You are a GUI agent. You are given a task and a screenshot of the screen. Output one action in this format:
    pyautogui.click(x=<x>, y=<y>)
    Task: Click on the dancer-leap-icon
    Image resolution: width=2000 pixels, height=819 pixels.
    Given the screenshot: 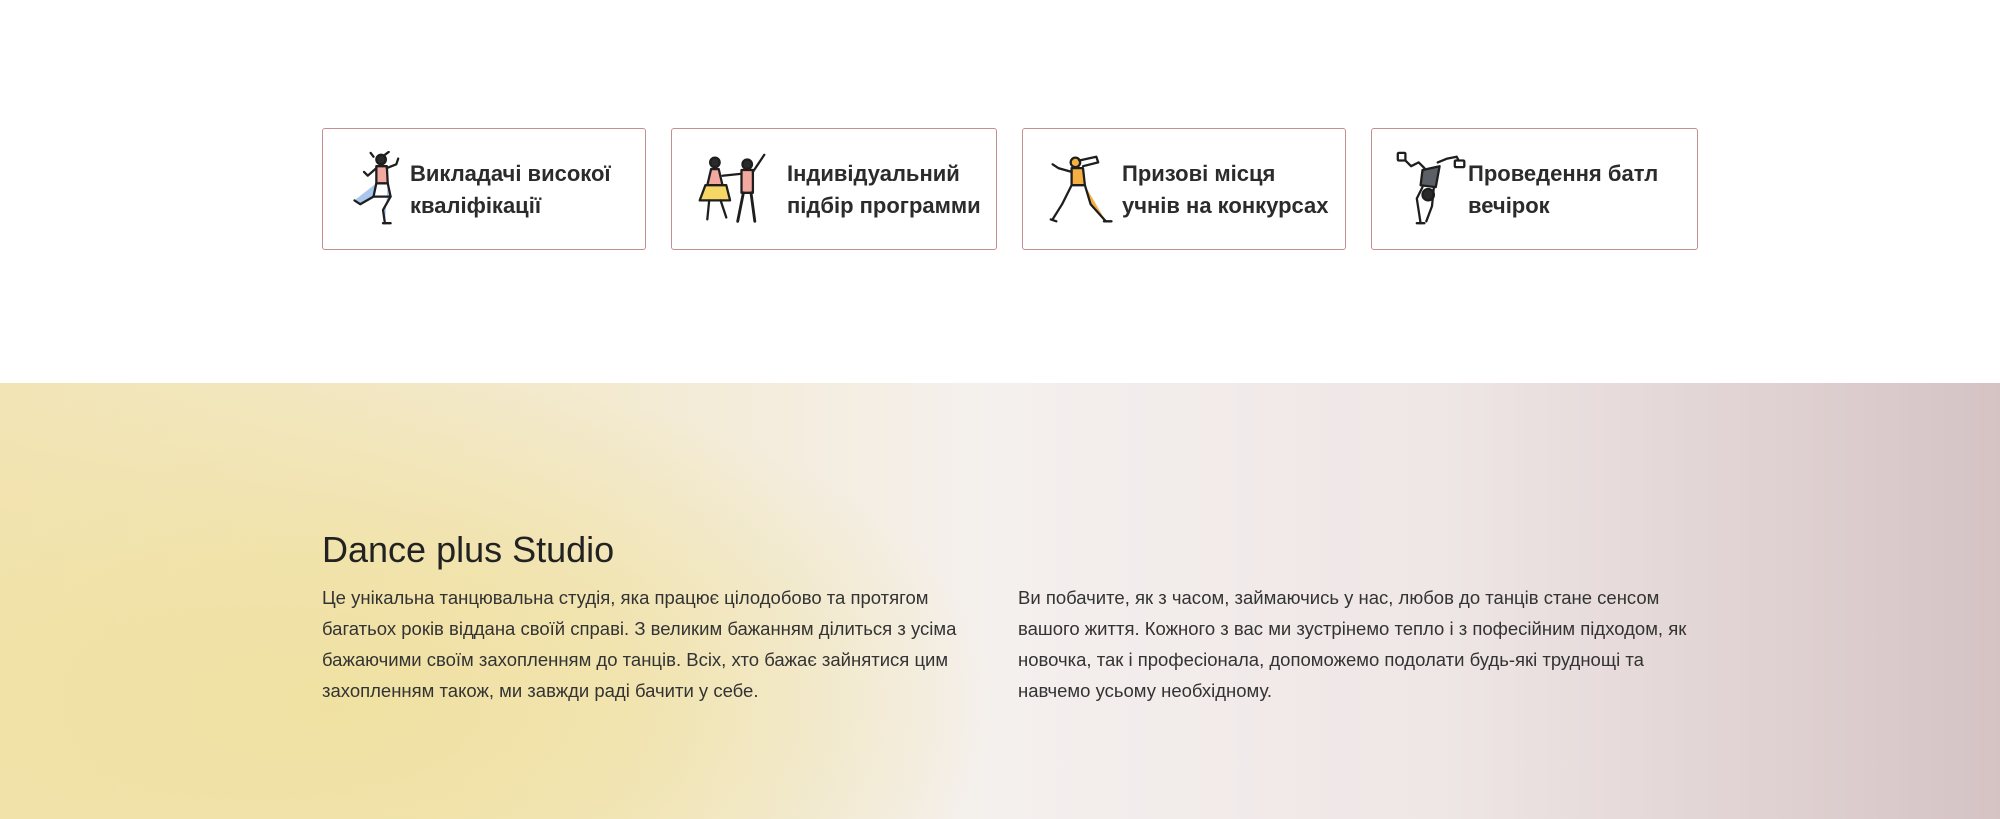 What is the action you would take?
    pyautogui.click(x=1083, y=189)
    